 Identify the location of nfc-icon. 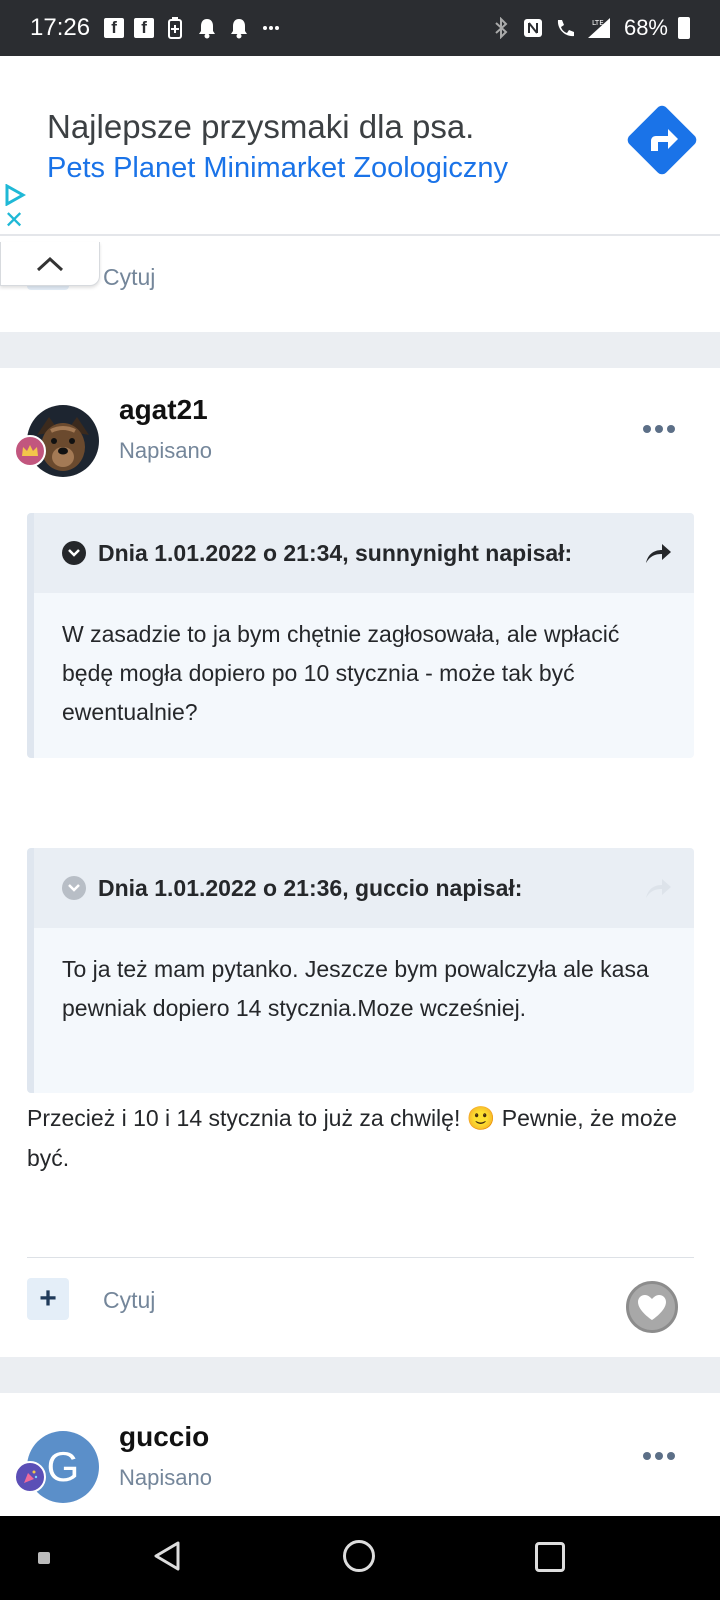
(533, 28).